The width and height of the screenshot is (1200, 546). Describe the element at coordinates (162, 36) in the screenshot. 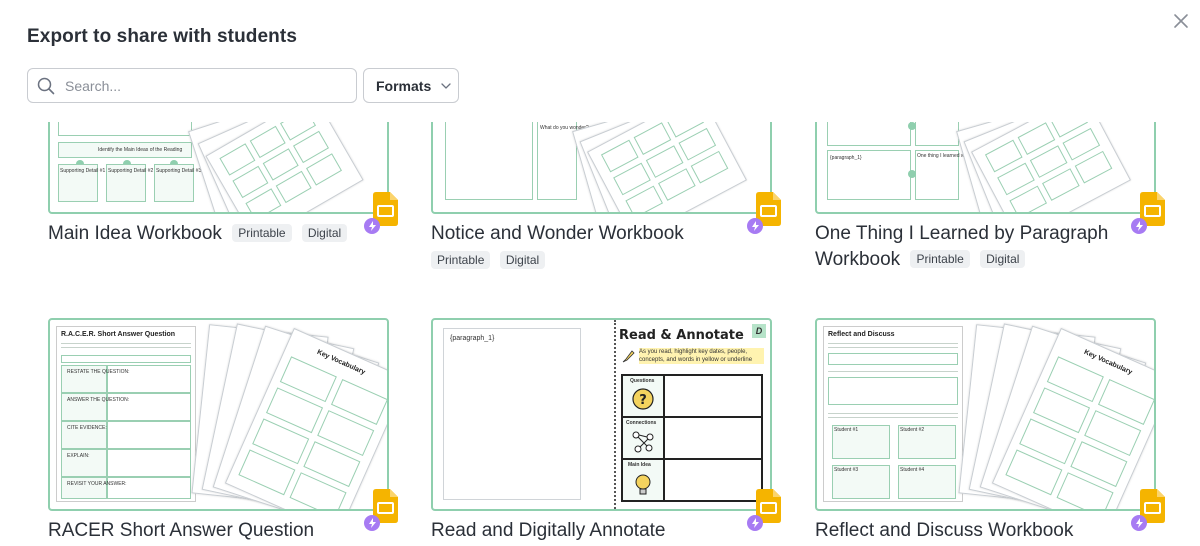

I see `modal-title: Export to share with students` at that location.